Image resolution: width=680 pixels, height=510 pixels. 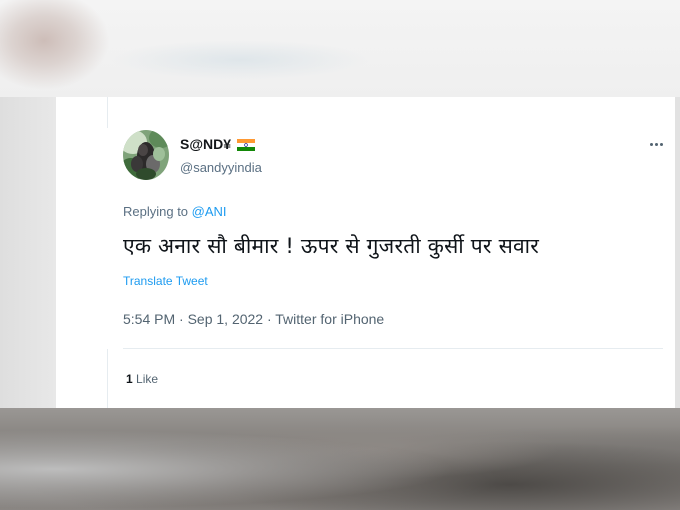 What do you see at coordinates (28, 253) in the screenshot?
I see `blurred-background-left` at bounding box center [28, 253].